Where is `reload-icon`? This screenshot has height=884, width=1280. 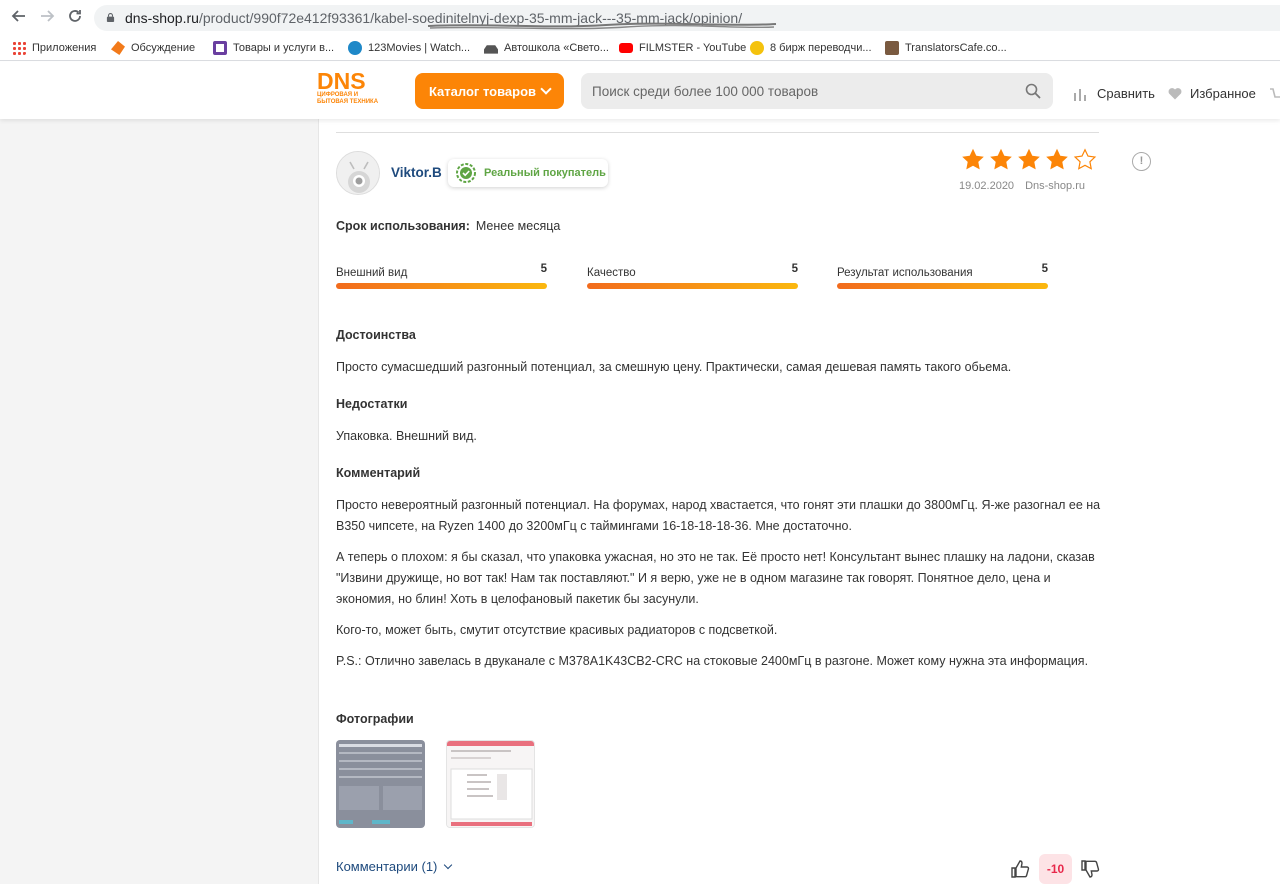
reload-icon is located at coordinates (75, 18).